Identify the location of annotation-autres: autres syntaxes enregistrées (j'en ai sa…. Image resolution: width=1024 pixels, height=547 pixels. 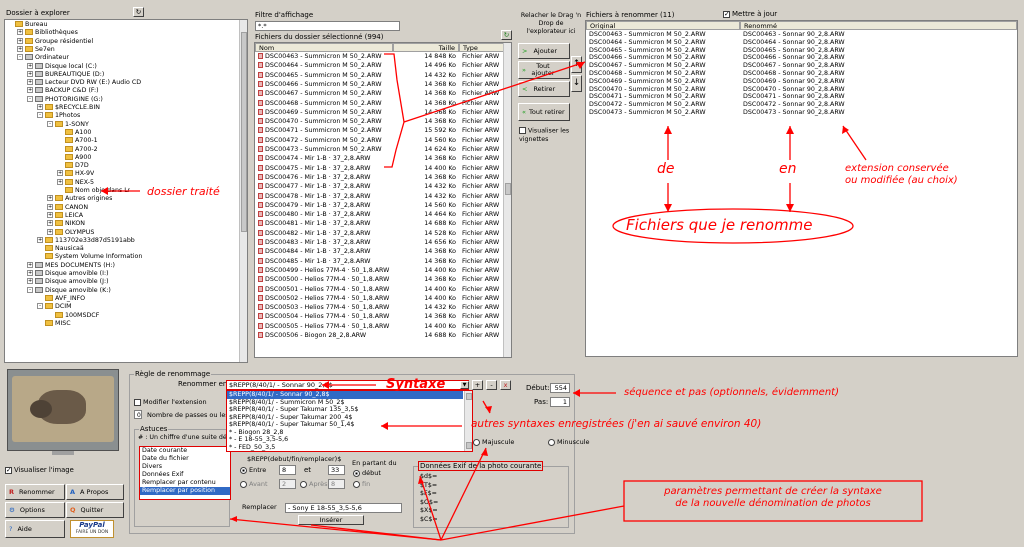
(616, 424).